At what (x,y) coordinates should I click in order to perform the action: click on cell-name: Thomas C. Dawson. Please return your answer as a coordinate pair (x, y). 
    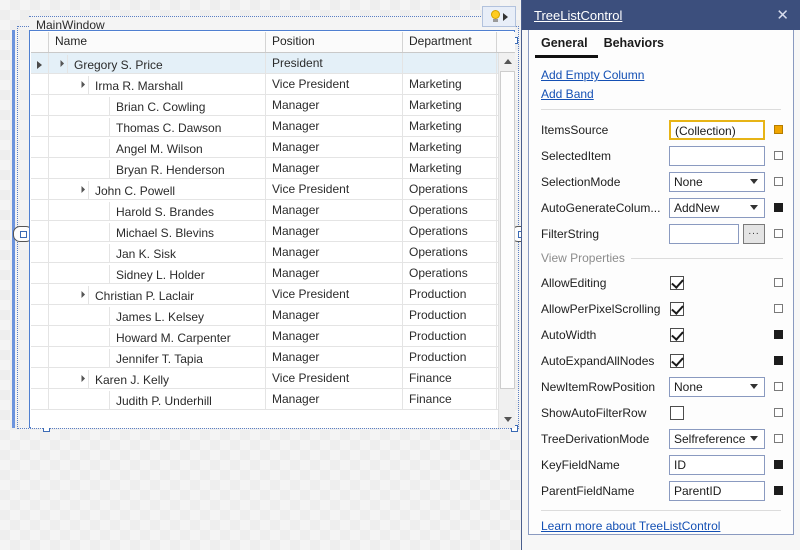
    Looking at the image, I should click on (157, 126).